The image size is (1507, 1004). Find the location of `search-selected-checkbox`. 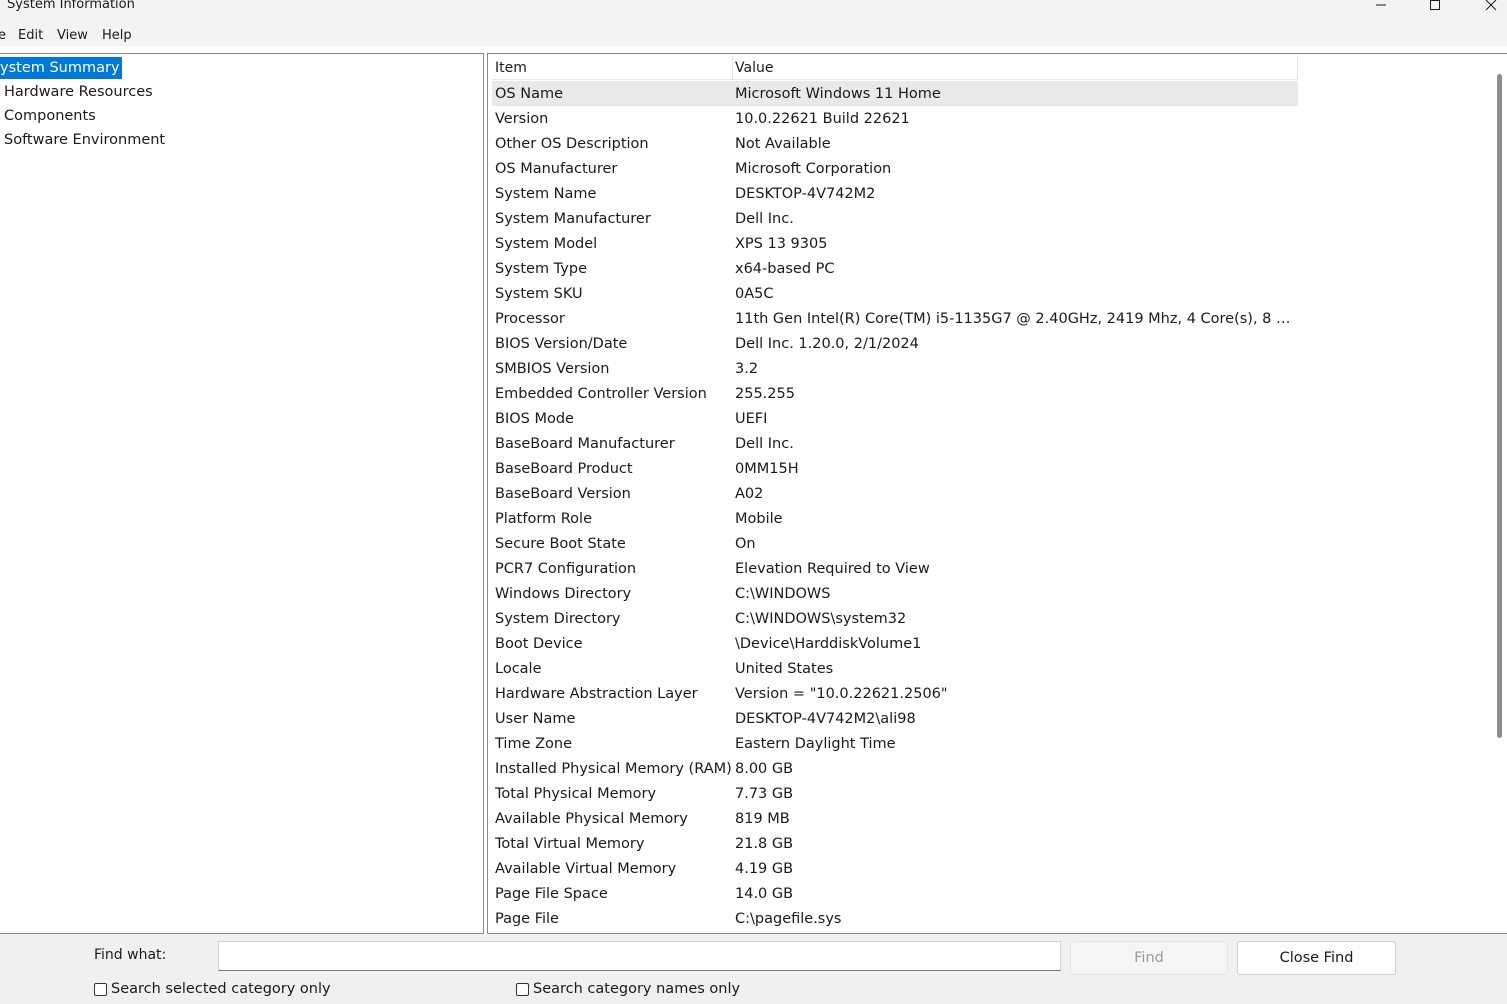

search-selected-checkbox is located at coordinates (100, 989).